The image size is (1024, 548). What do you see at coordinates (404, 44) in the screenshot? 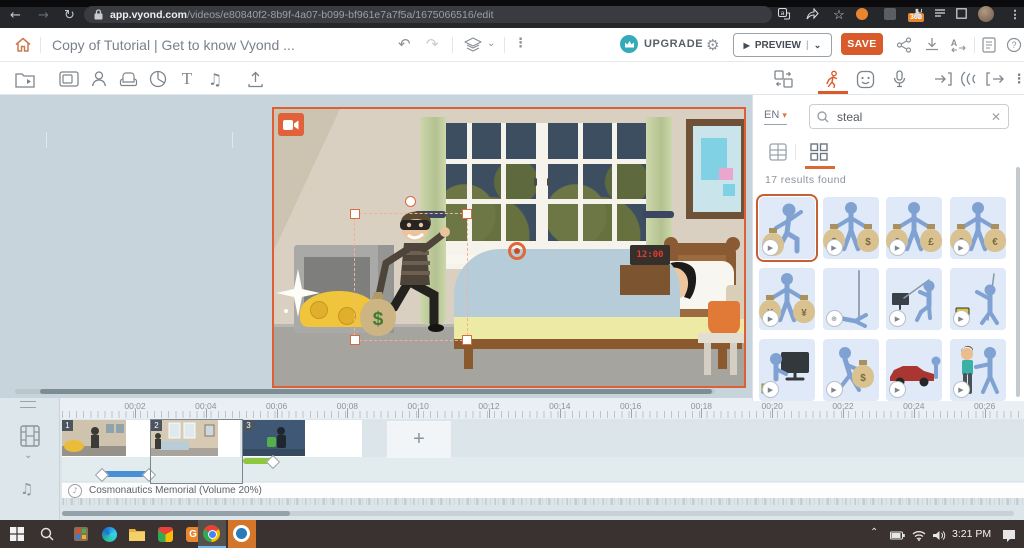
I see `undo-icon: ↶` at bounding box center [404, 44].